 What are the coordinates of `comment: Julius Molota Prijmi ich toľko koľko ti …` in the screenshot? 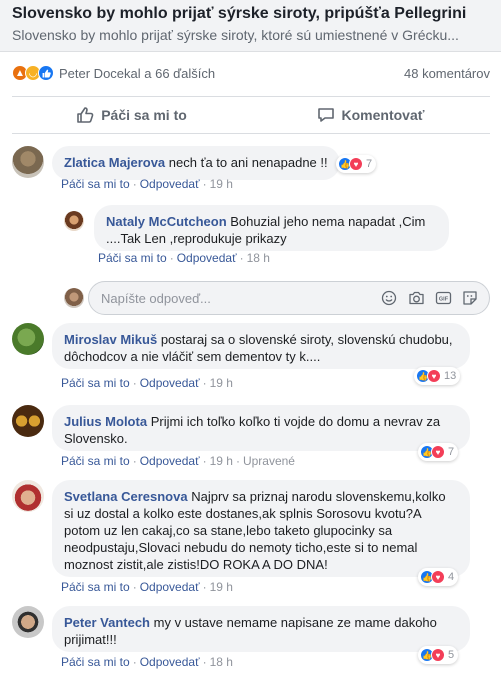 It's located at (241, 428).